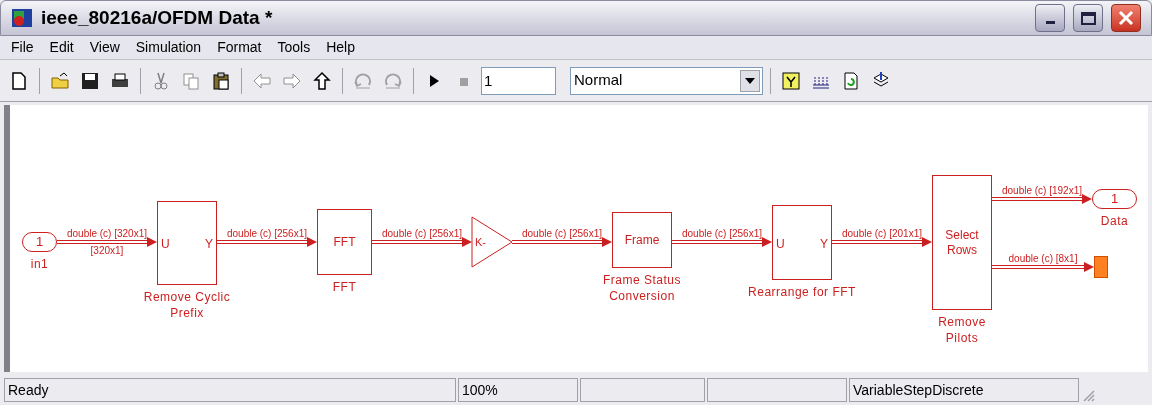  What do you see at coordinates (39, 264) in the screenshot?
I see `block-label: in1` at bounding box center [39, 264].